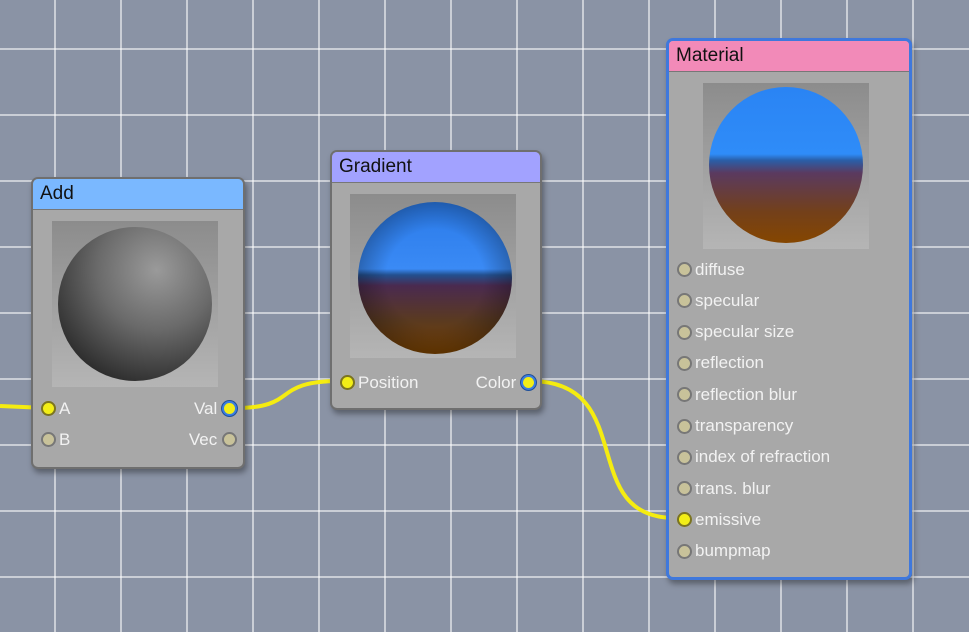  Describe the element at coordinates (746, 394) in the screenshot. I see `material-input-label: reflection blur` at that location.